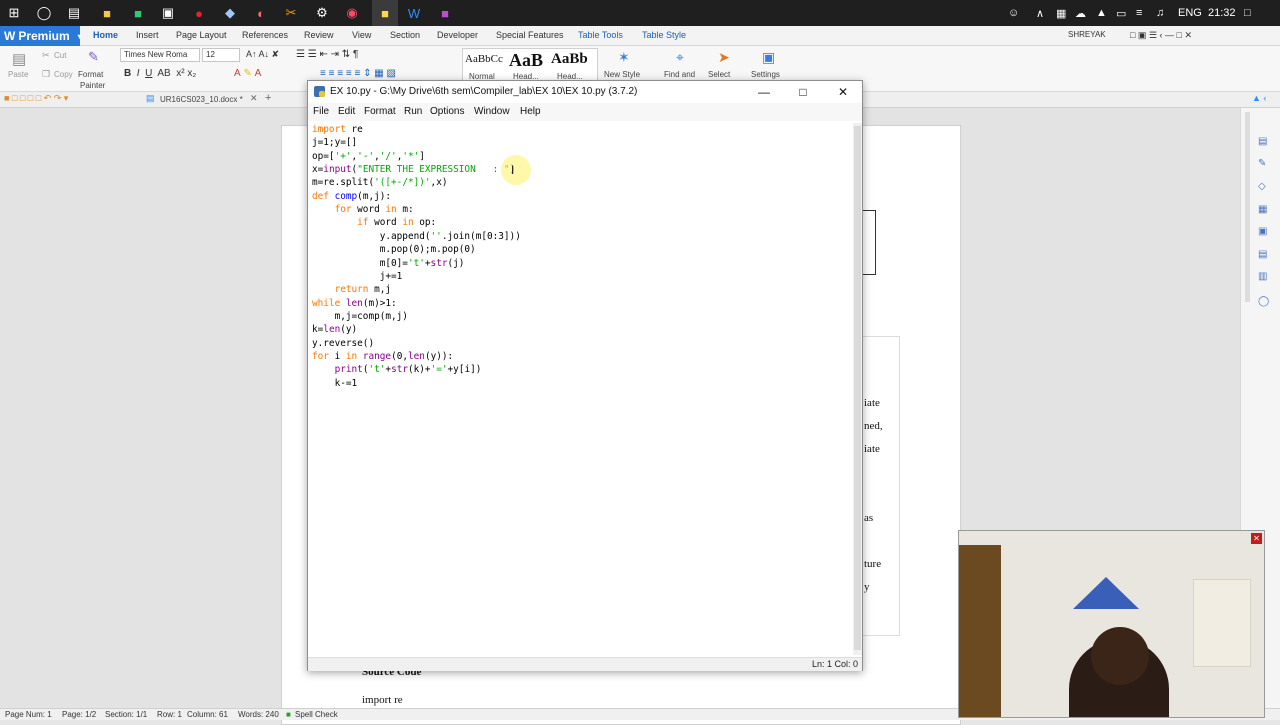 Image resolution: width=1280 pixels, height=725 pixels. Describe the element at coordinates (60, 55) in the screenshot. I see `cut-label: Cut` at that location.